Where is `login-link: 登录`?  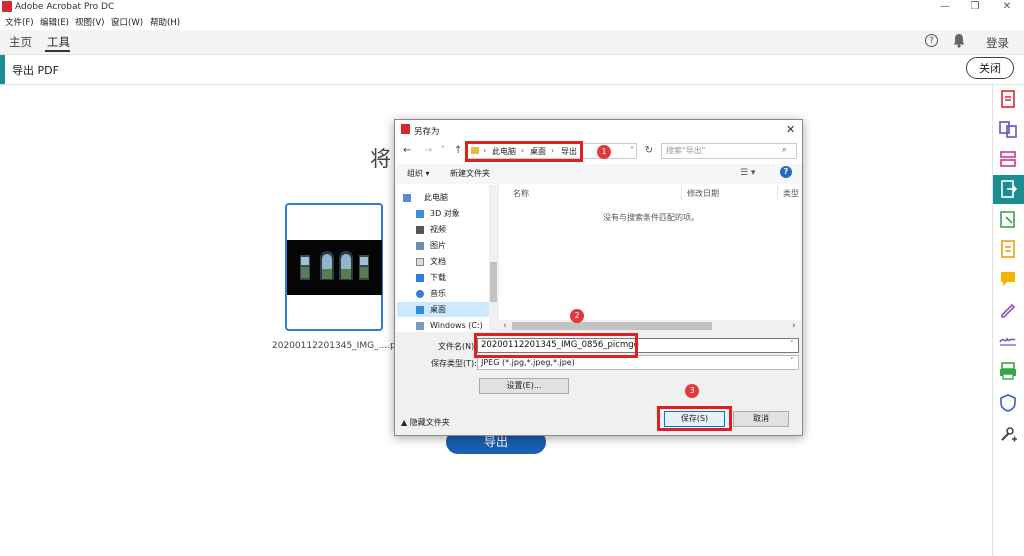
login-link: 登录 is located at coordinates (997, 43).